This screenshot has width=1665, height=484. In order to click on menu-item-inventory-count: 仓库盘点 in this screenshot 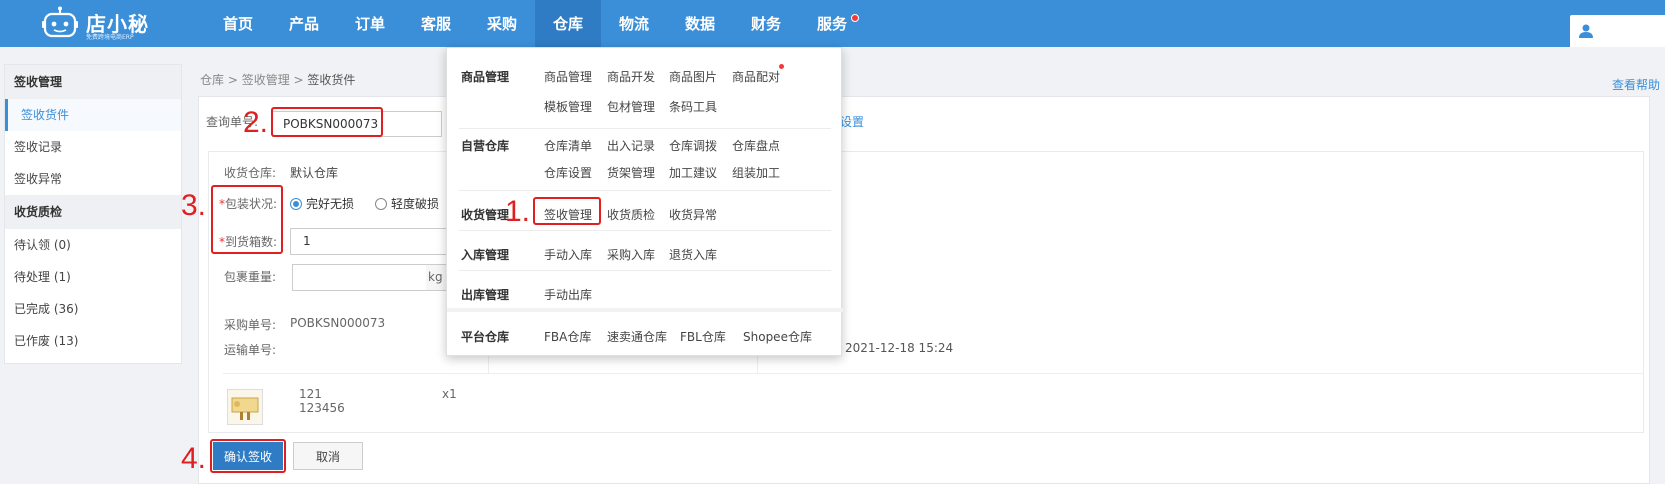, I will do `click(756, 145)`.